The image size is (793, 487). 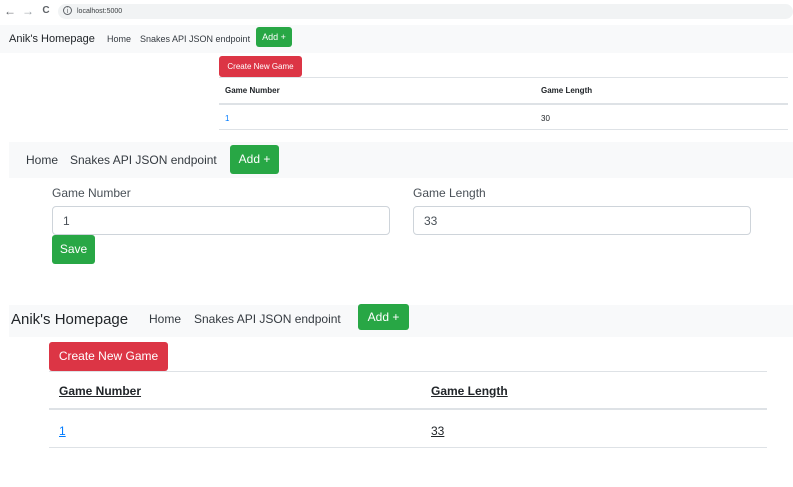 What do you see at coordinates (10, 11) in the screenshot?
I see `back-arrow-icon: ←` at bounding box center [10, 11].